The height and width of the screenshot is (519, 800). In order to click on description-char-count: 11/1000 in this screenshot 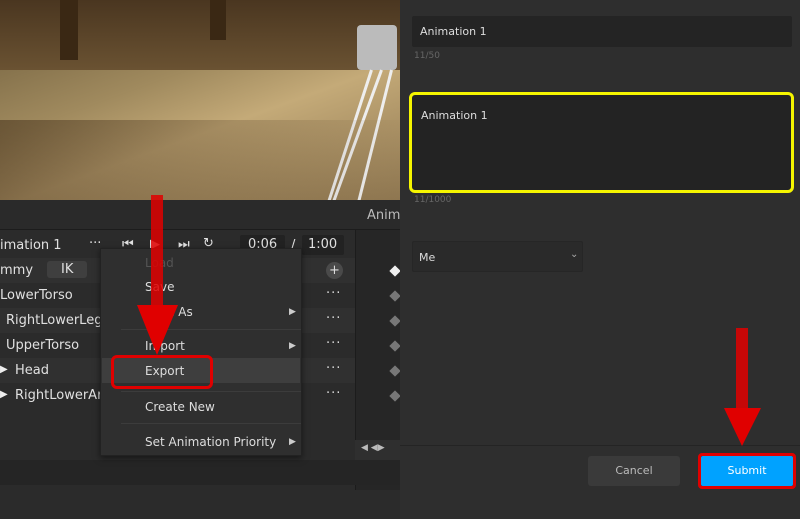, I will do `click(433, 200)`.